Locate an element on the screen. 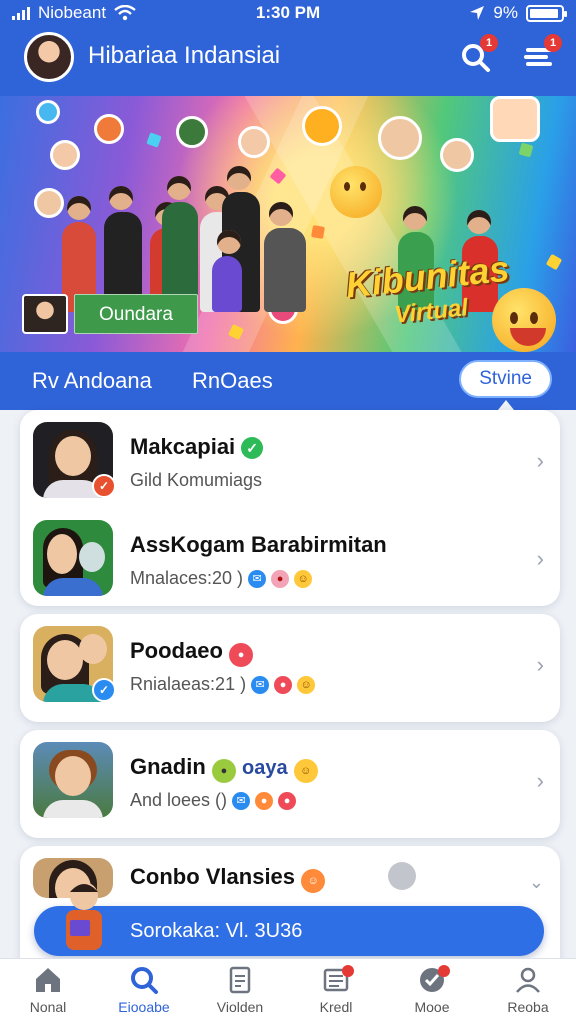 The width and height of the screenshot is (576, 1024). list-card: Gnadin ● oaya ☺ And loees () ✉ ● ● › is located at coordinates (290, 784).